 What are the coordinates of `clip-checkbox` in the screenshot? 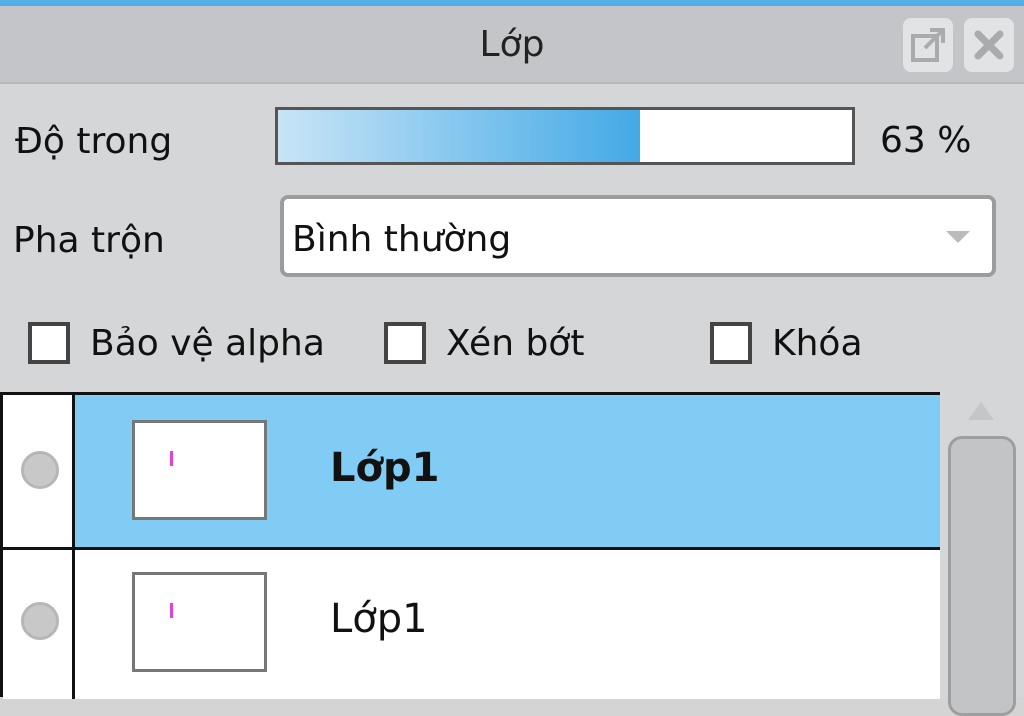 It's located at (405, 343).